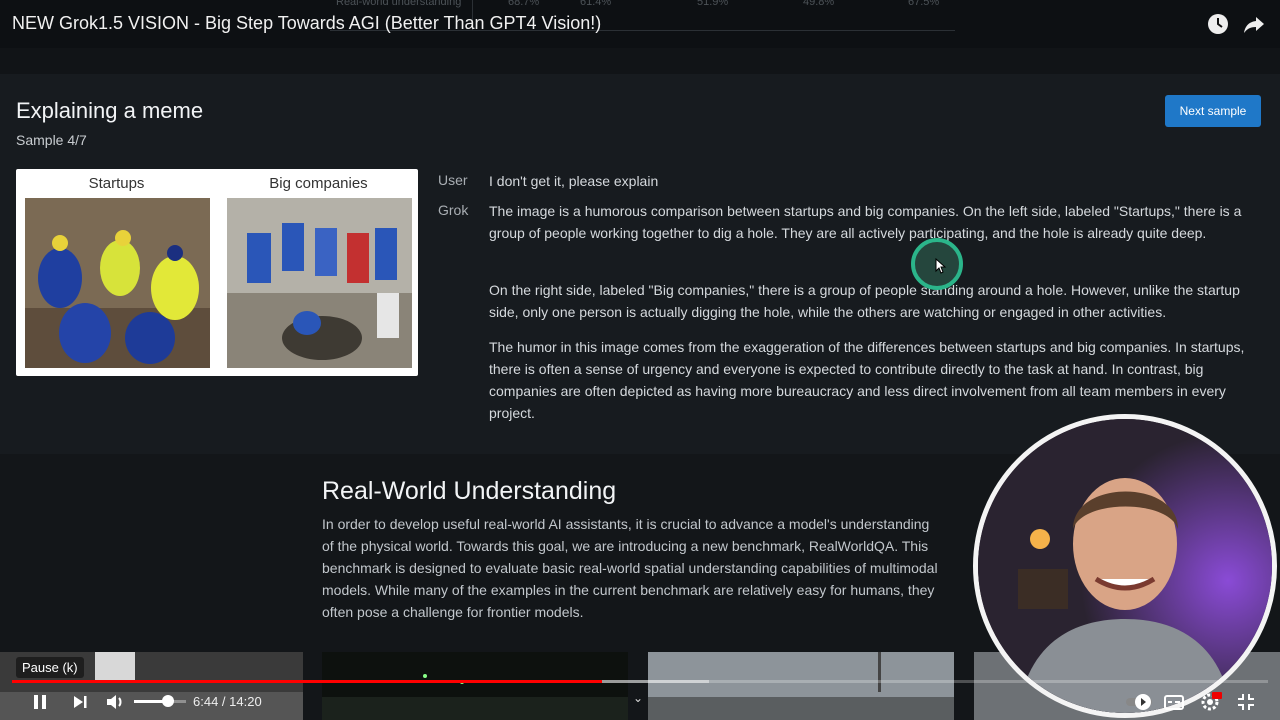 Image resolution: width=1280 pixels, height=720 pixels. What do you see at coordinates (167, 701) in the screenshot?
I see `volume-knob` at bounding box center [167, 701].